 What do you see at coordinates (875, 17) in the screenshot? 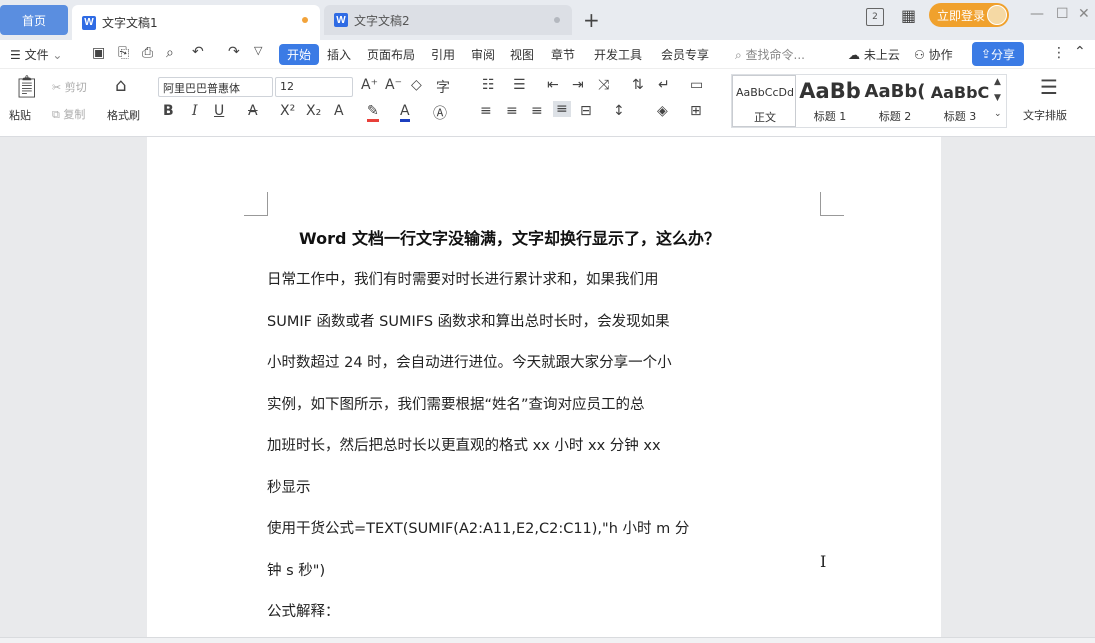
I see `dual-window-icon: 2` at bounding box center [875, 17].